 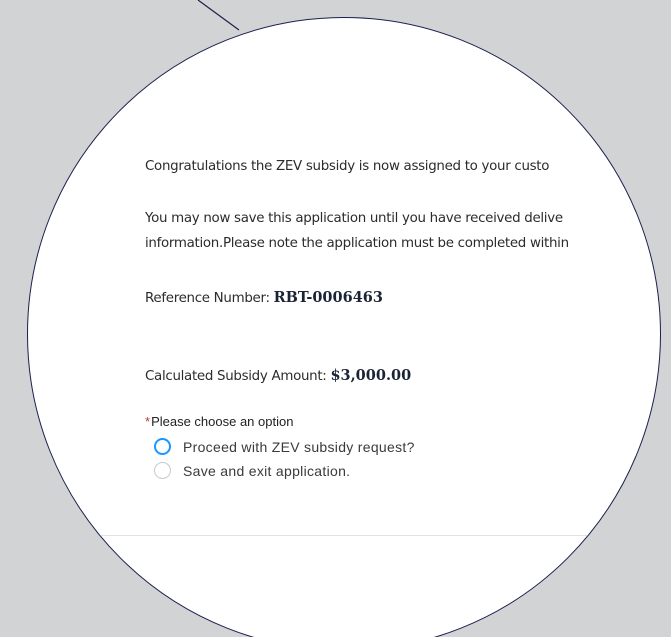 What do you see at coordinates (299, 447) in the screenshot?
I see `radio-proceed-label: Proceed with ZEV subsidy request?` at bounding box center [299, 447].